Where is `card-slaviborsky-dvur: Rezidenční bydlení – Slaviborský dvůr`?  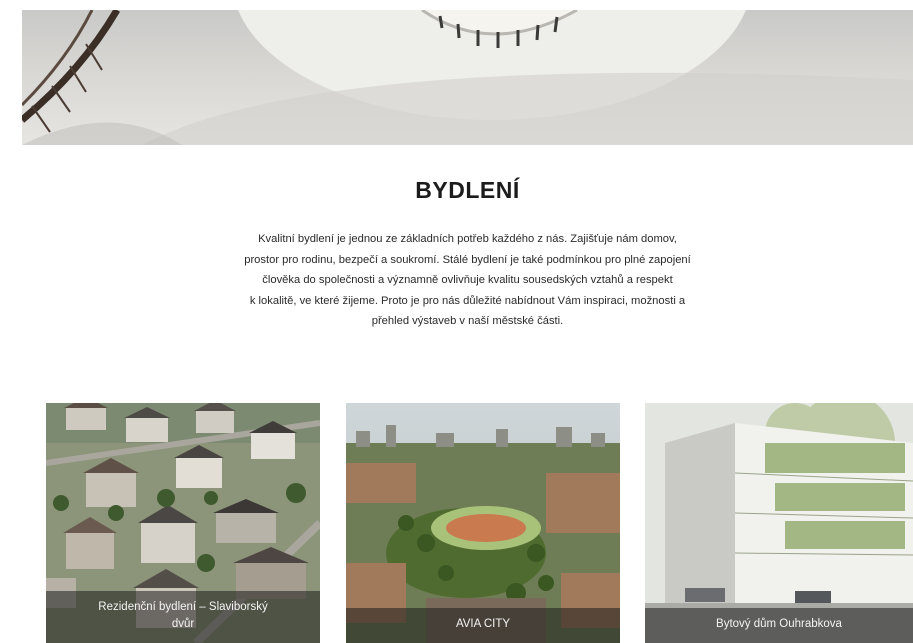
card-slaviborsky-dvur: Rezidenční bydlení – Slaviborský dvůr is located at coordinates (183, 523).